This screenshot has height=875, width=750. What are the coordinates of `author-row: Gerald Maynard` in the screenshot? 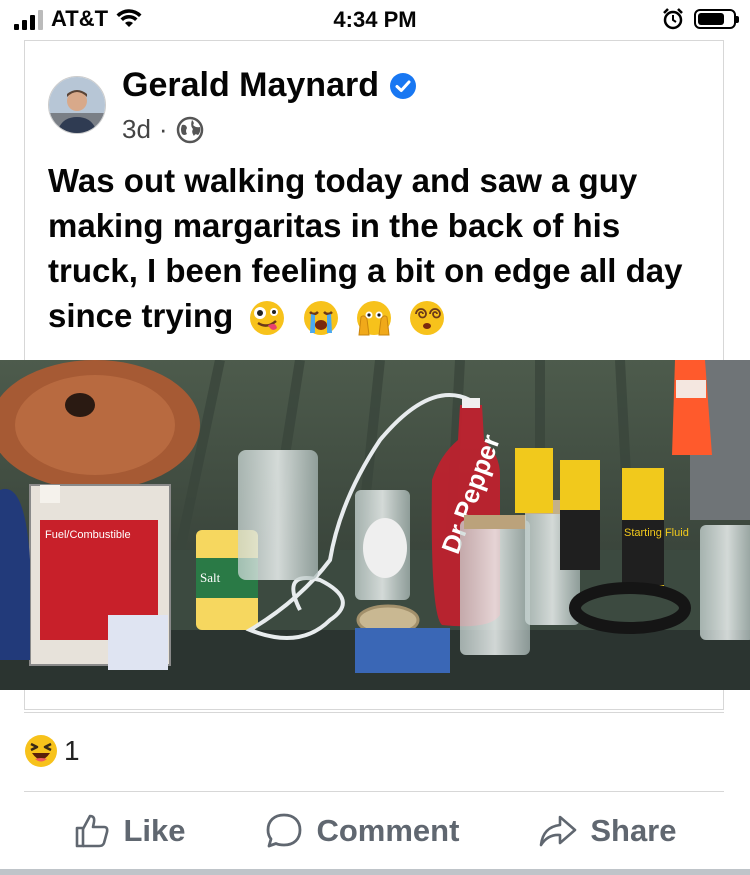 It's located at (269, 85).